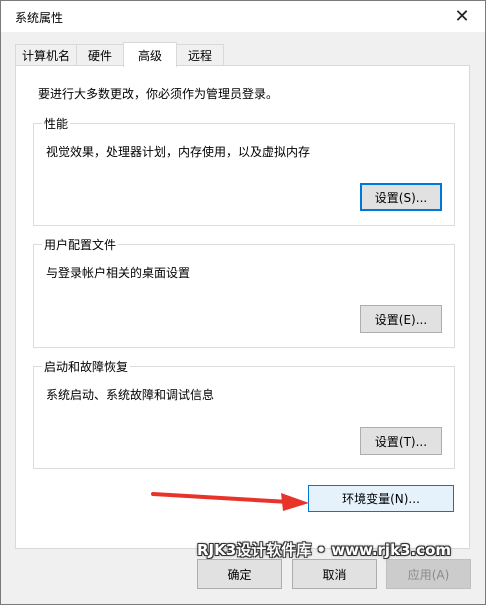  What do you see at coordinates (80, 244) in the screenshot?
I see `user-profiles-group-title: 用户配置文件` at bounding box center [80, 244].